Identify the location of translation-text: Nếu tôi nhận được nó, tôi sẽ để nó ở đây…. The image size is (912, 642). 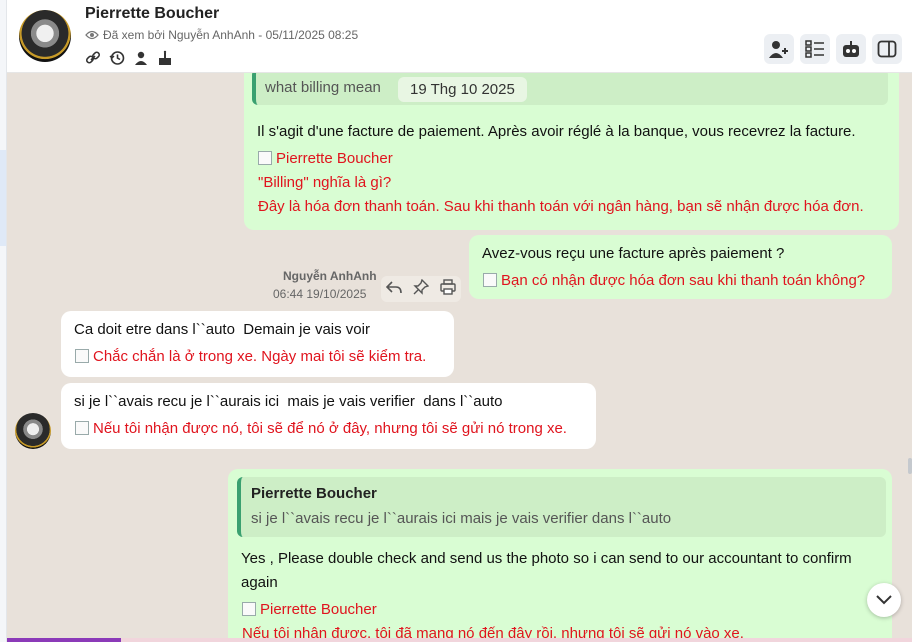
(321, 428).